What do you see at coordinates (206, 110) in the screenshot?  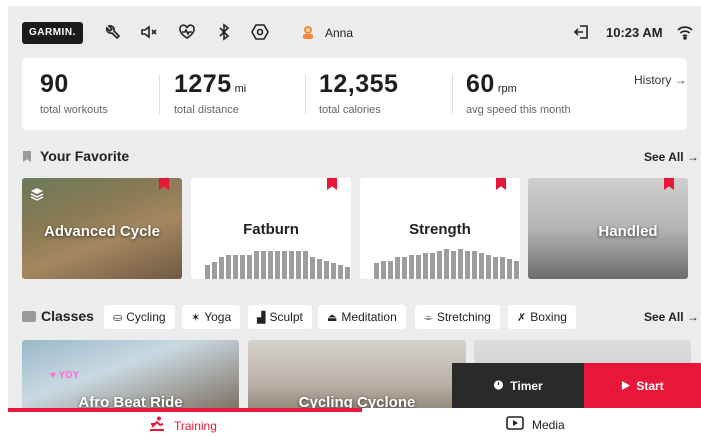 I see `stat-label: total distance` at bounding box center [206, 110].